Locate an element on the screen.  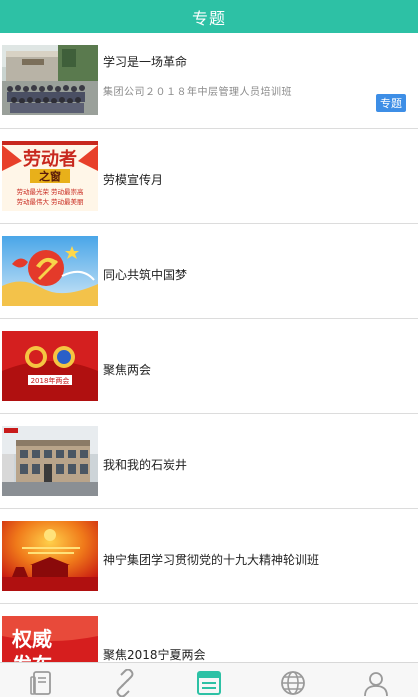
list-item-shitanjing: 我和我的石炭井 is located at coordinates (209, 461).